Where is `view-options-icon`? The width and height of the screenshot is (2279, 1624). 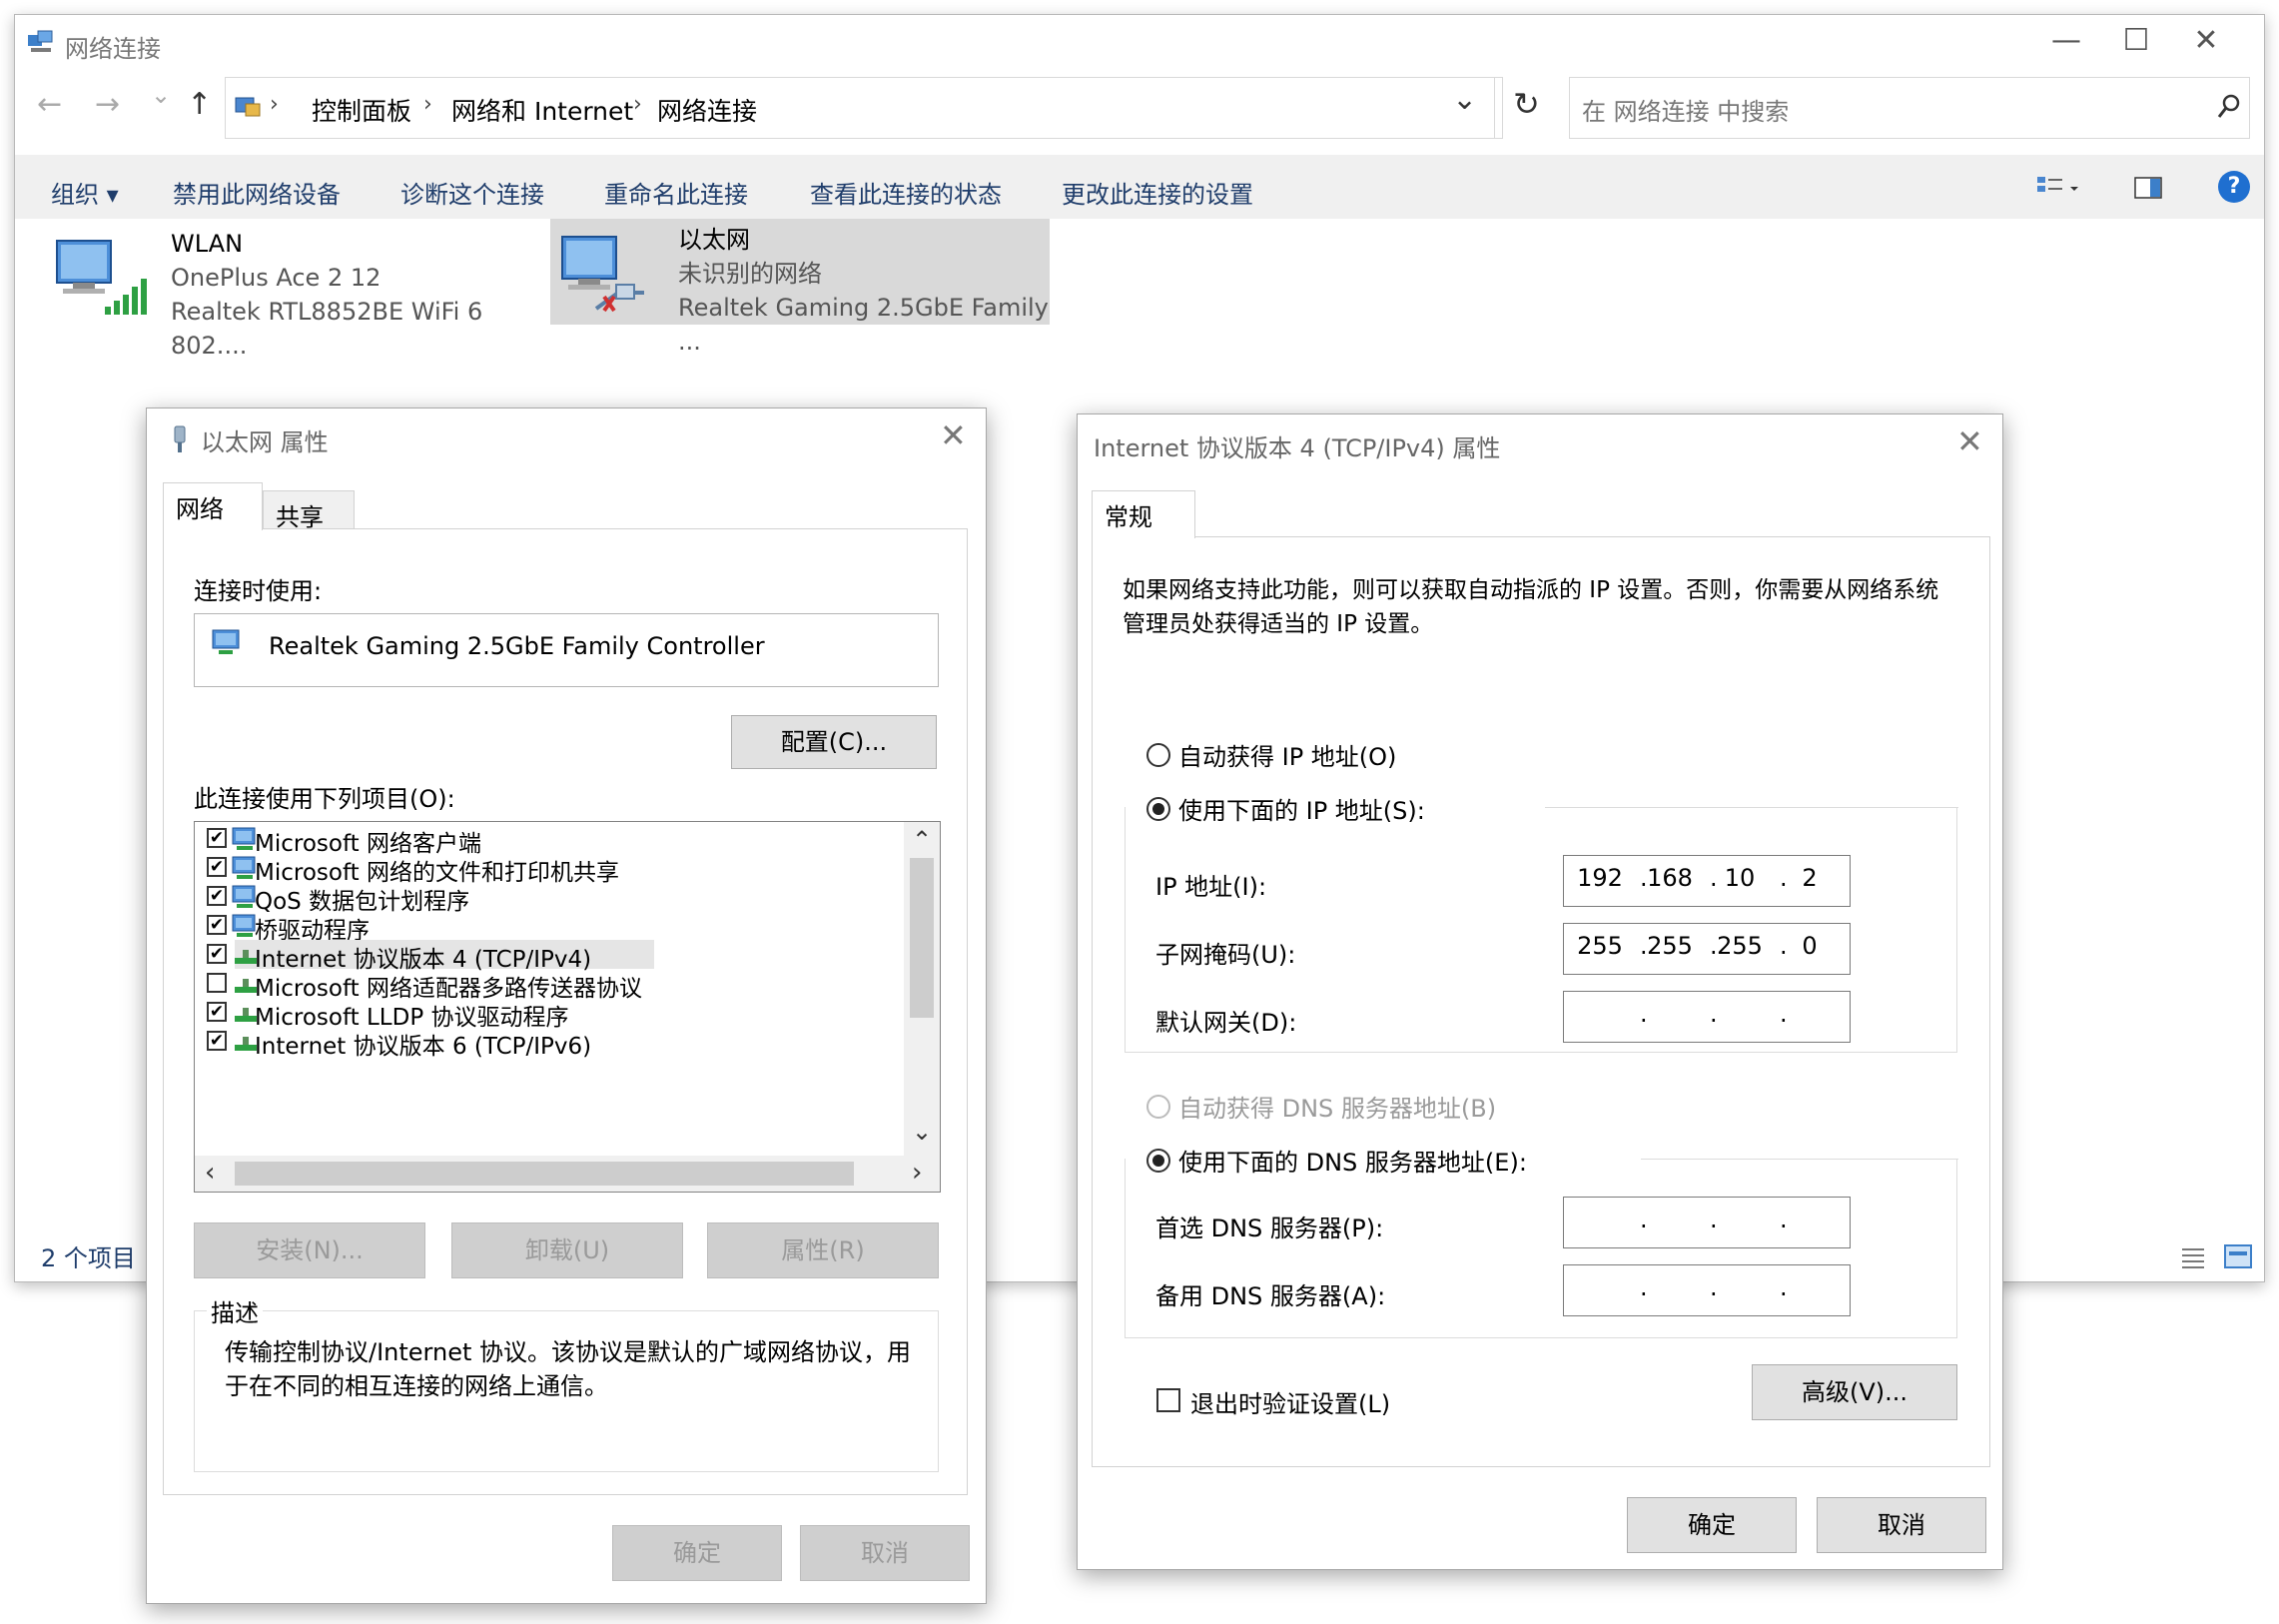
view-options-icon is located at coordinates (2058, 188).